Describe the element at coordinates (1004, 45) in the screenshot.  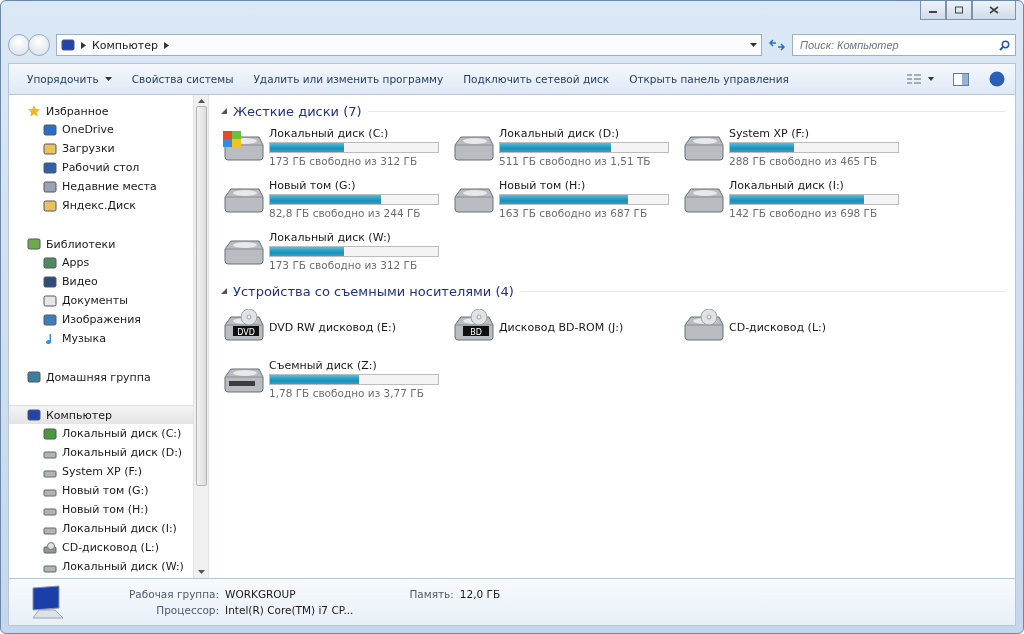
I see `search-icon` at that location.